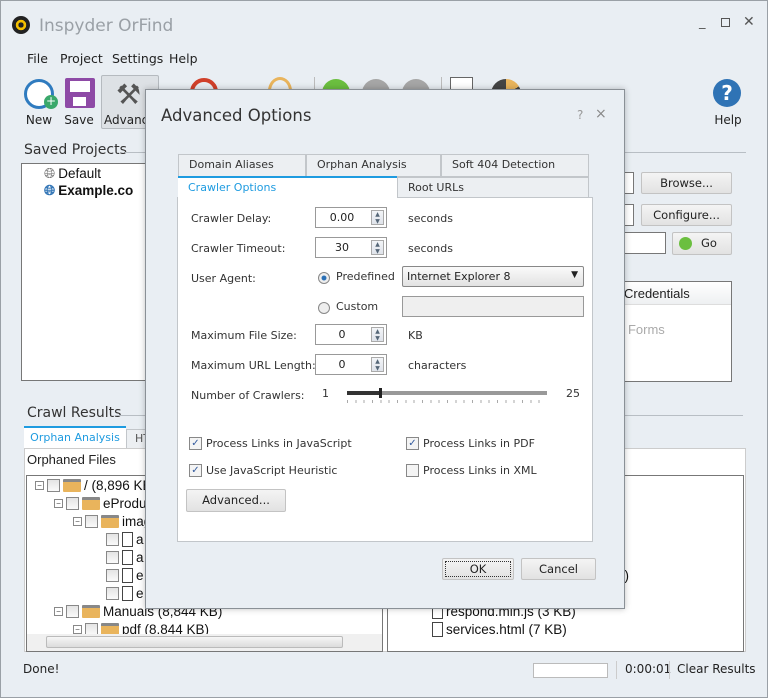  I want to click on status-text: Done!, so click(41, 669).